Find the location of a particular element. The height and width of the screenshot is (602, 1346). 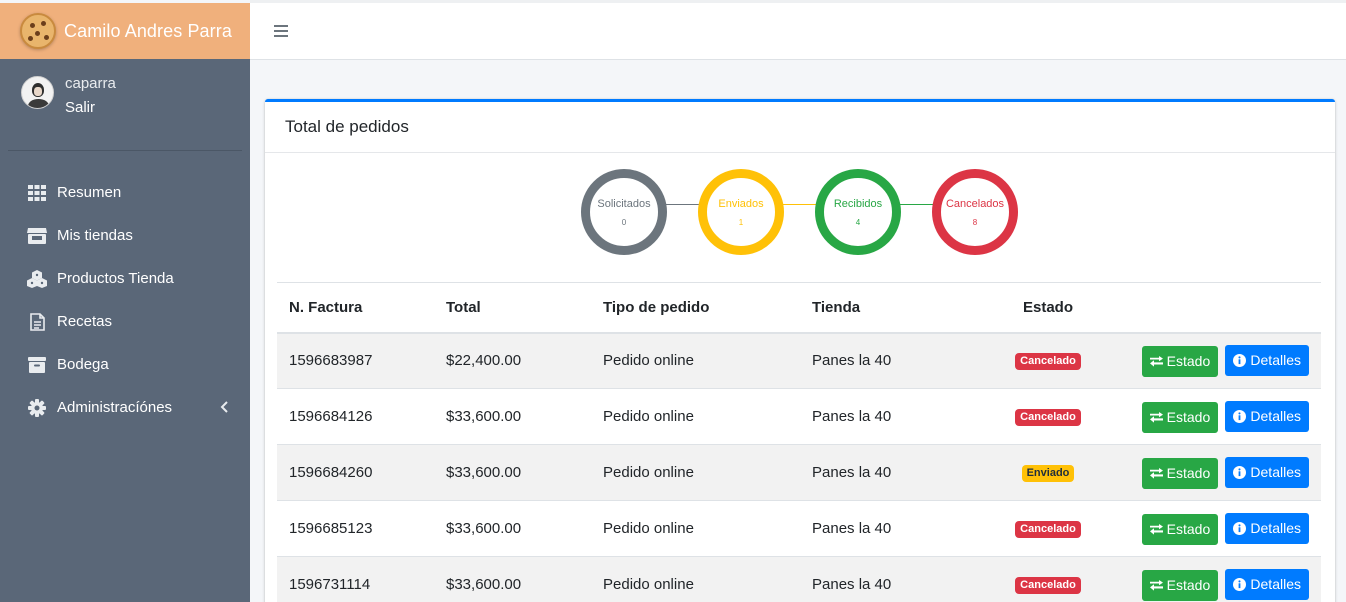

username: caparra is located at coordinates (90, 84).